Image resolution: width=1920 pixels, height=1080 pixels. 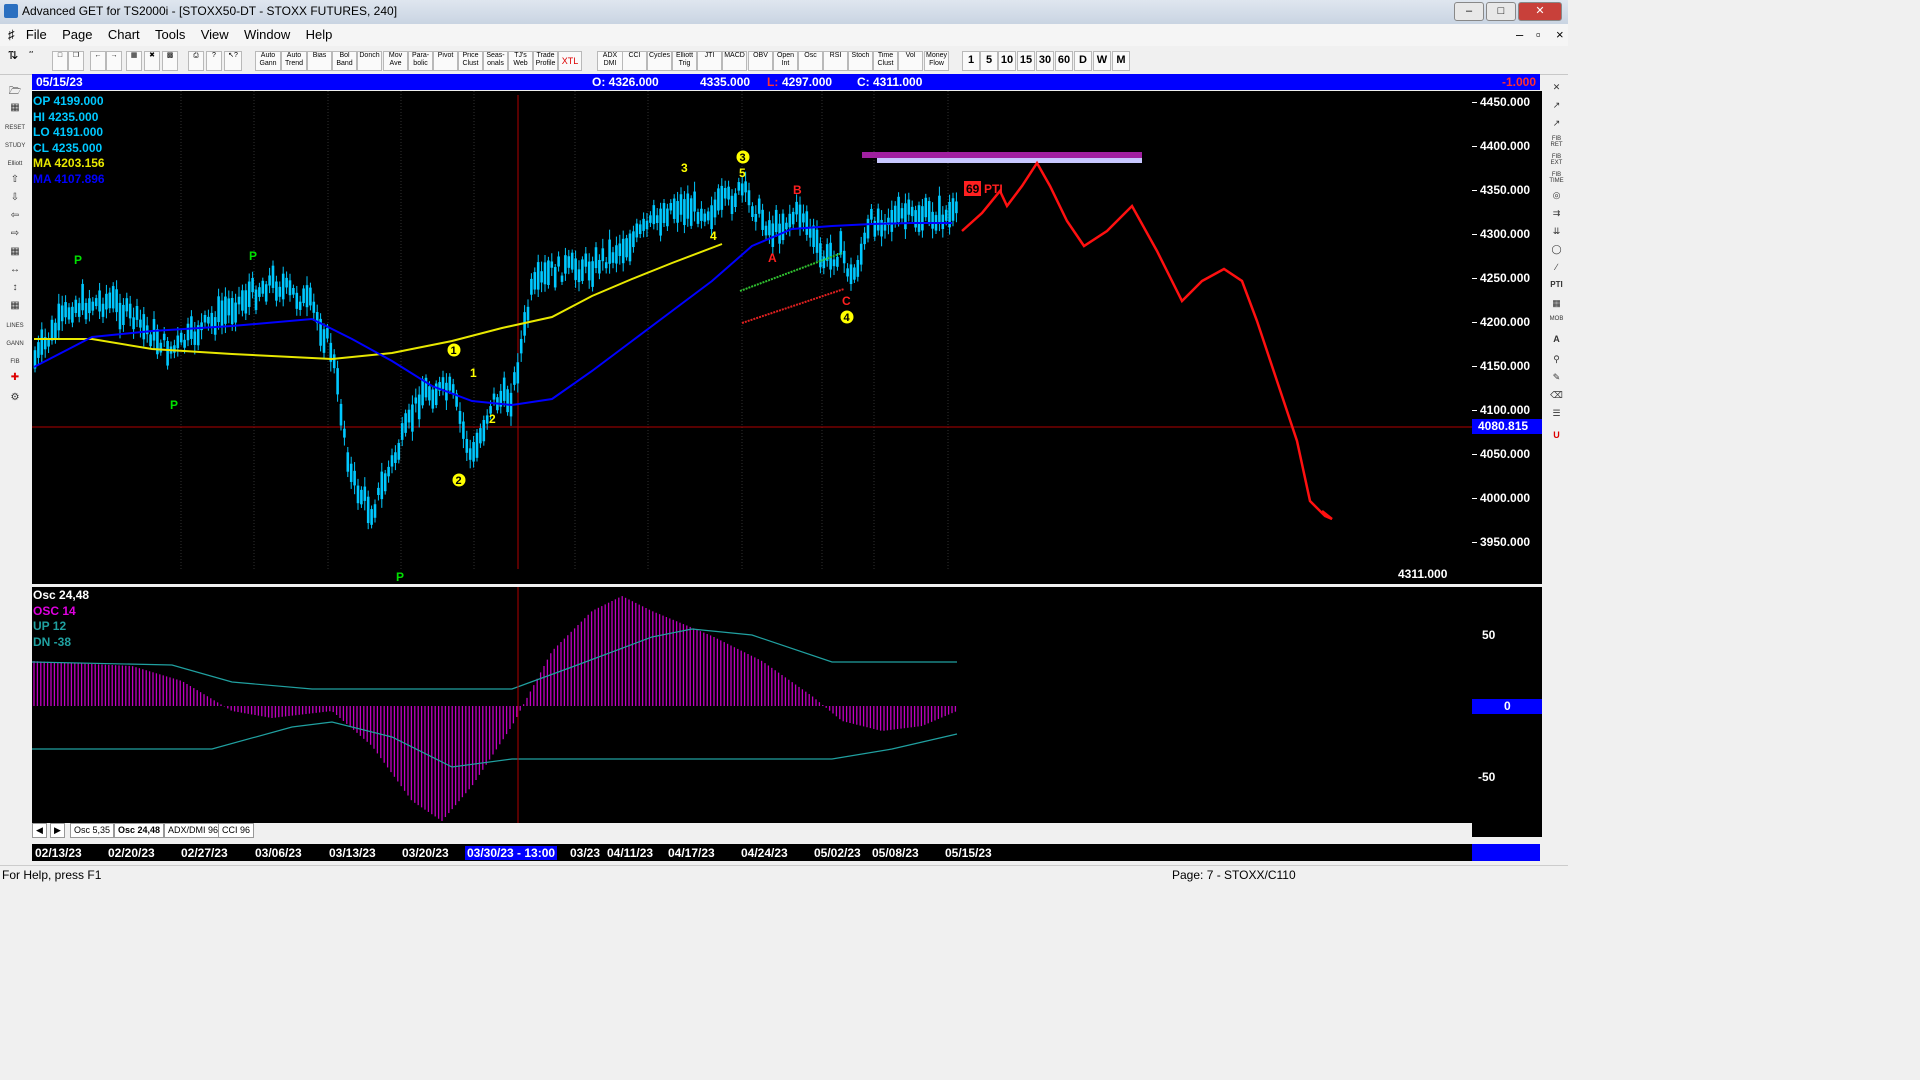 I want to click on channel-icon: ⇊, so click(x=1556, y=233).